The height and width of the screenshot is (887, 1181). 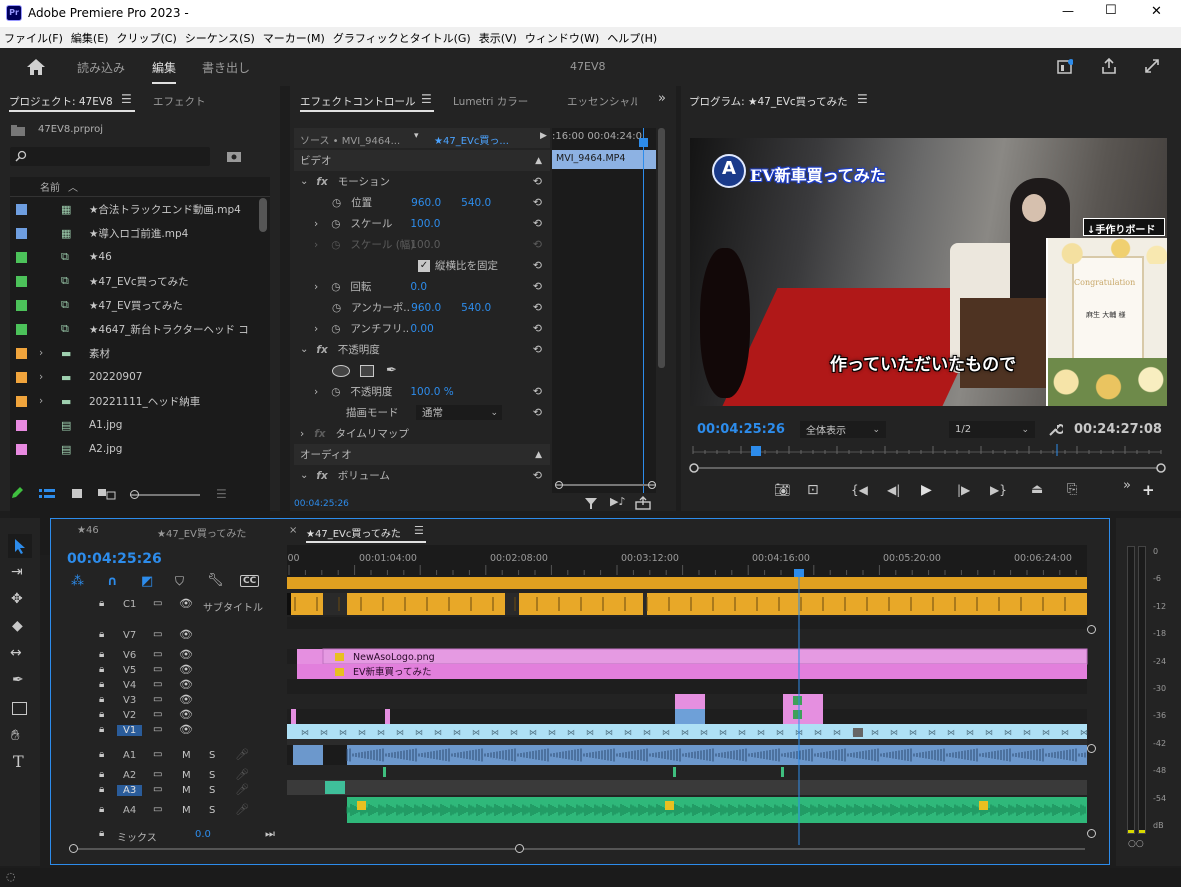 I want to click on add-button-icon: +, so click(x=1148, y=490).